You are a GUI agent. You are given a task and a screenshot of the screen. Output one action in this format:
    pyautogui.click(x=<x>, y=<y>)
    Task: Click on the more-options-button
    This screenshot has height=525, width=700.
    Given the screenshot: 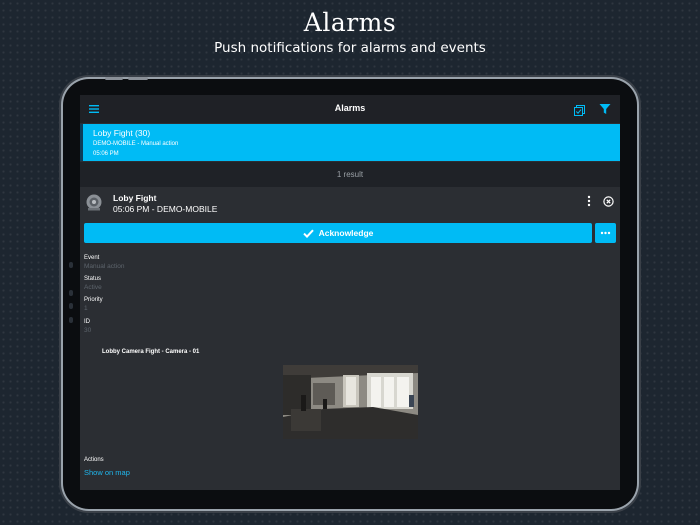 What is the action you would take?
    pyautogui.click(x=605, y=233)
    